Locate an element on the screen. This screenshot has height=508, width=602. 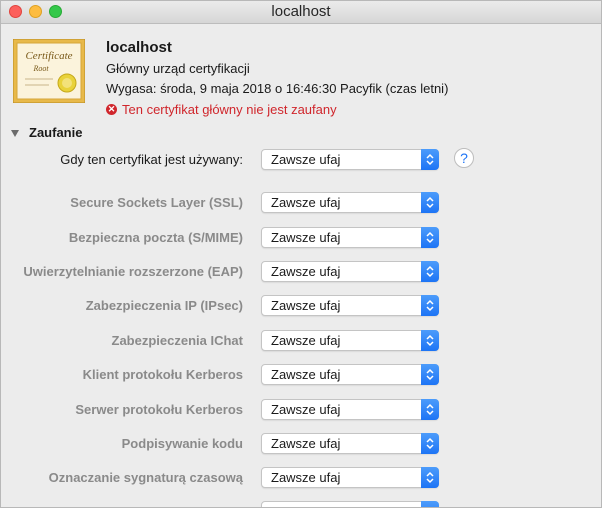
trust-row-partial is located at coordinates (301, 504).